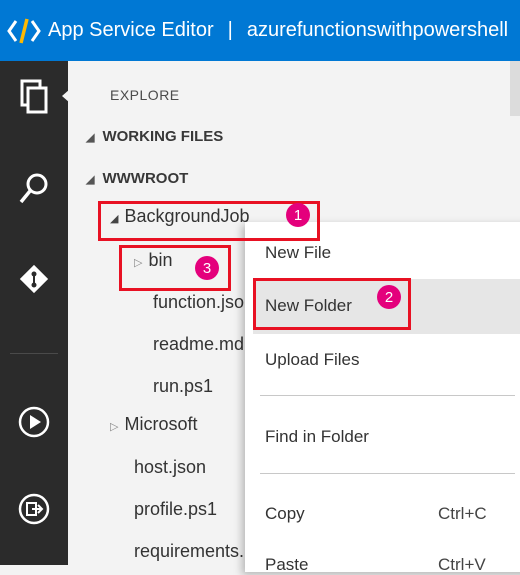 Image resolution: width=520 pixels, height=575 pixels. I want to click on app-service-editor-logo-icon, so click(24, 30).